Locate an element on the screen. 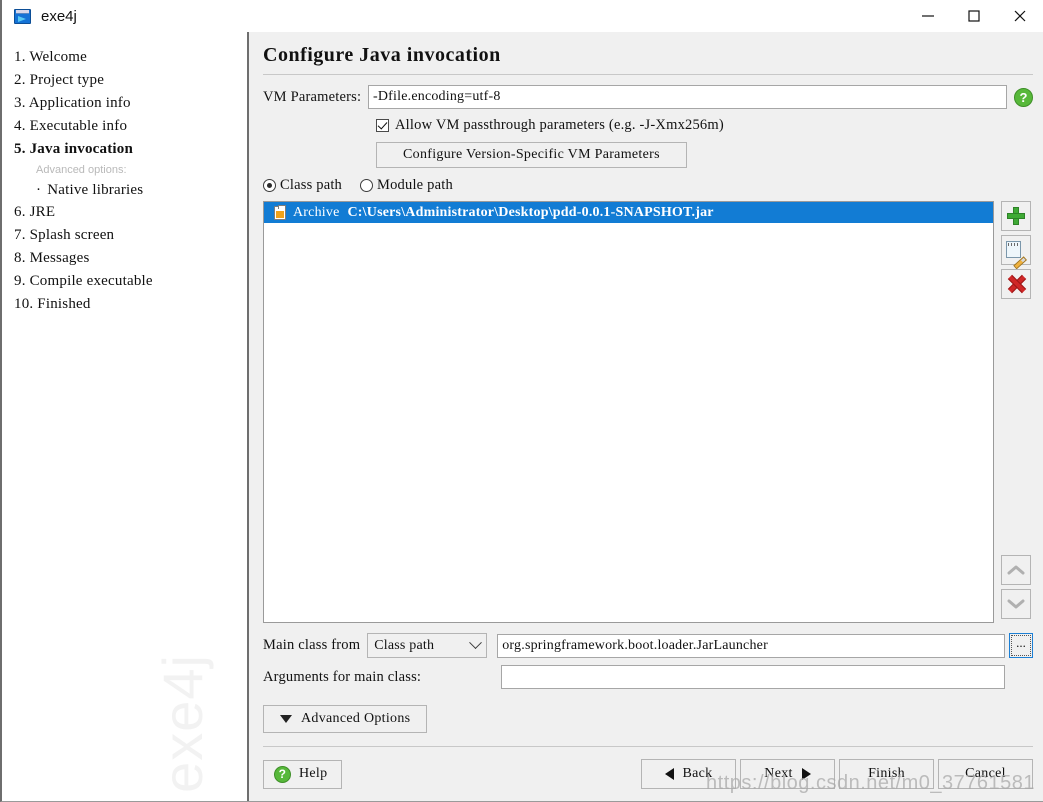 The height and width of the screenshot is (802, 1043). classpath-entry-kind: Archive is located at coordinates (316, 212).